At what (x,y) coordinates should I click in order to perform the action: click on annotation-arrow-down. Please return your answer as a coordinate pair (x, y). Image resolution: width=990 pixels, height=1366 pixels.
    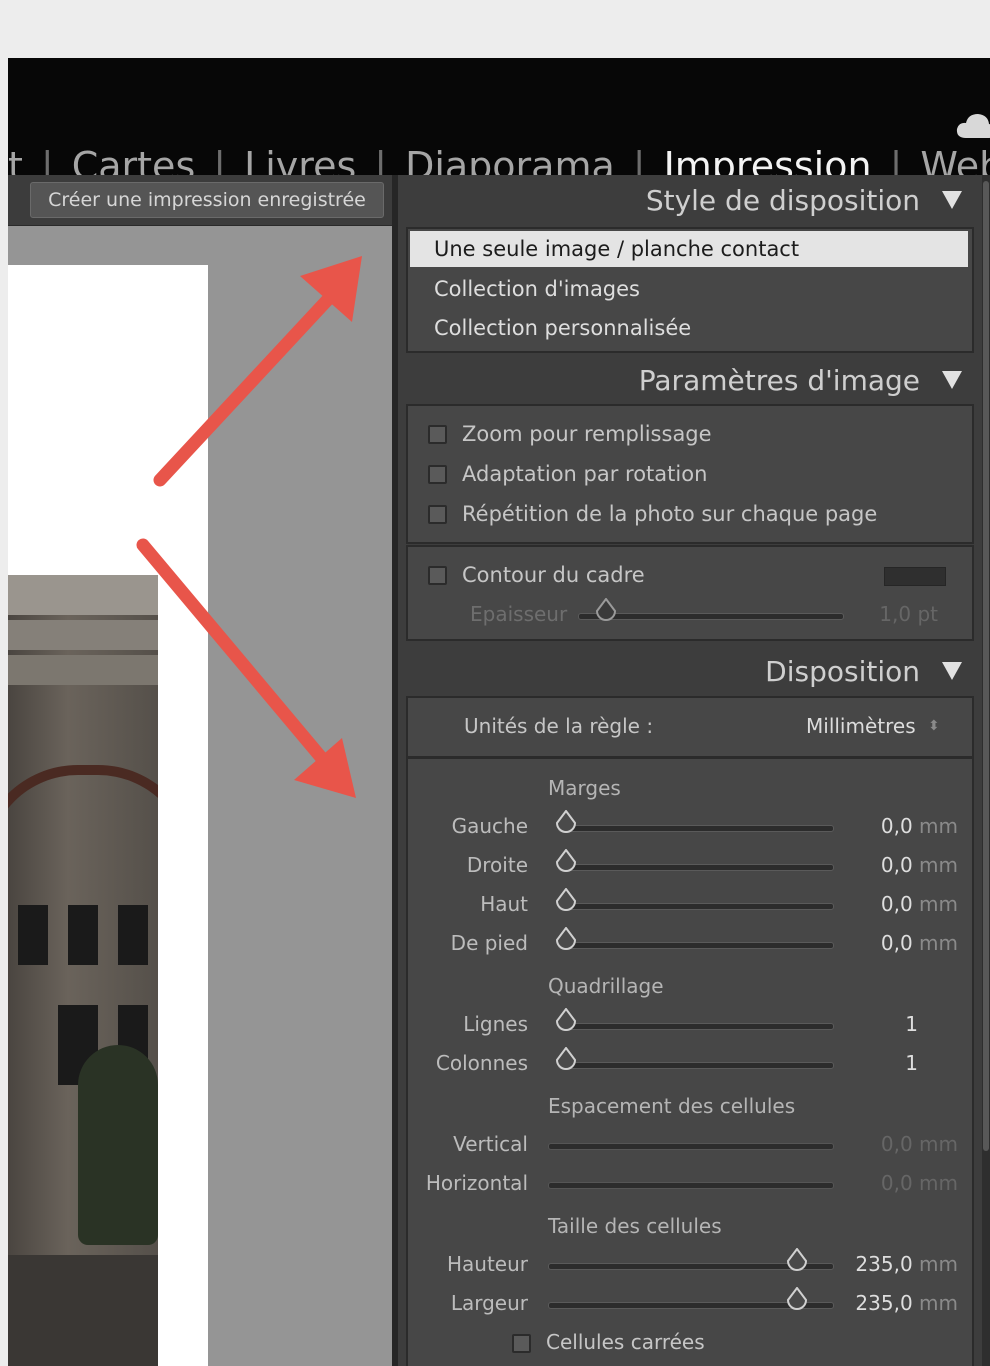
    Looking at the image, I should click on (246, 668).